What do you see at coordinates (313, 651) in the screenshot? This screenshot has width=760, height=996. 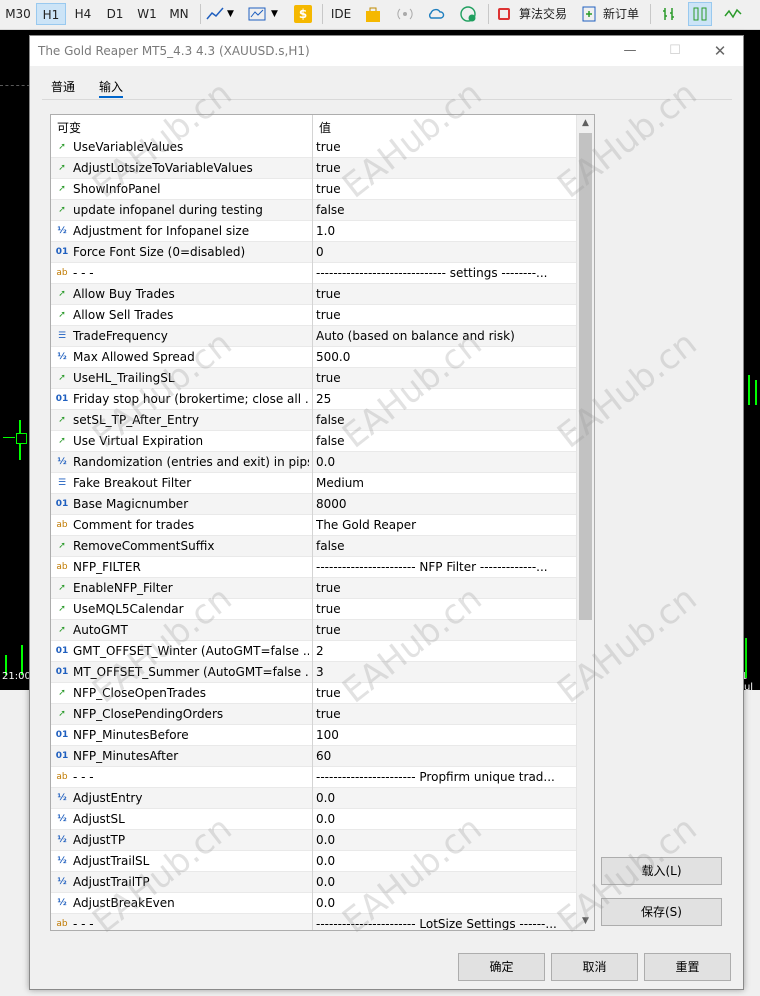 I see `table-row: 01 GMT_OFFSET_Winter (AutoGMT=false ... 2` at bounding box center [313, 651].